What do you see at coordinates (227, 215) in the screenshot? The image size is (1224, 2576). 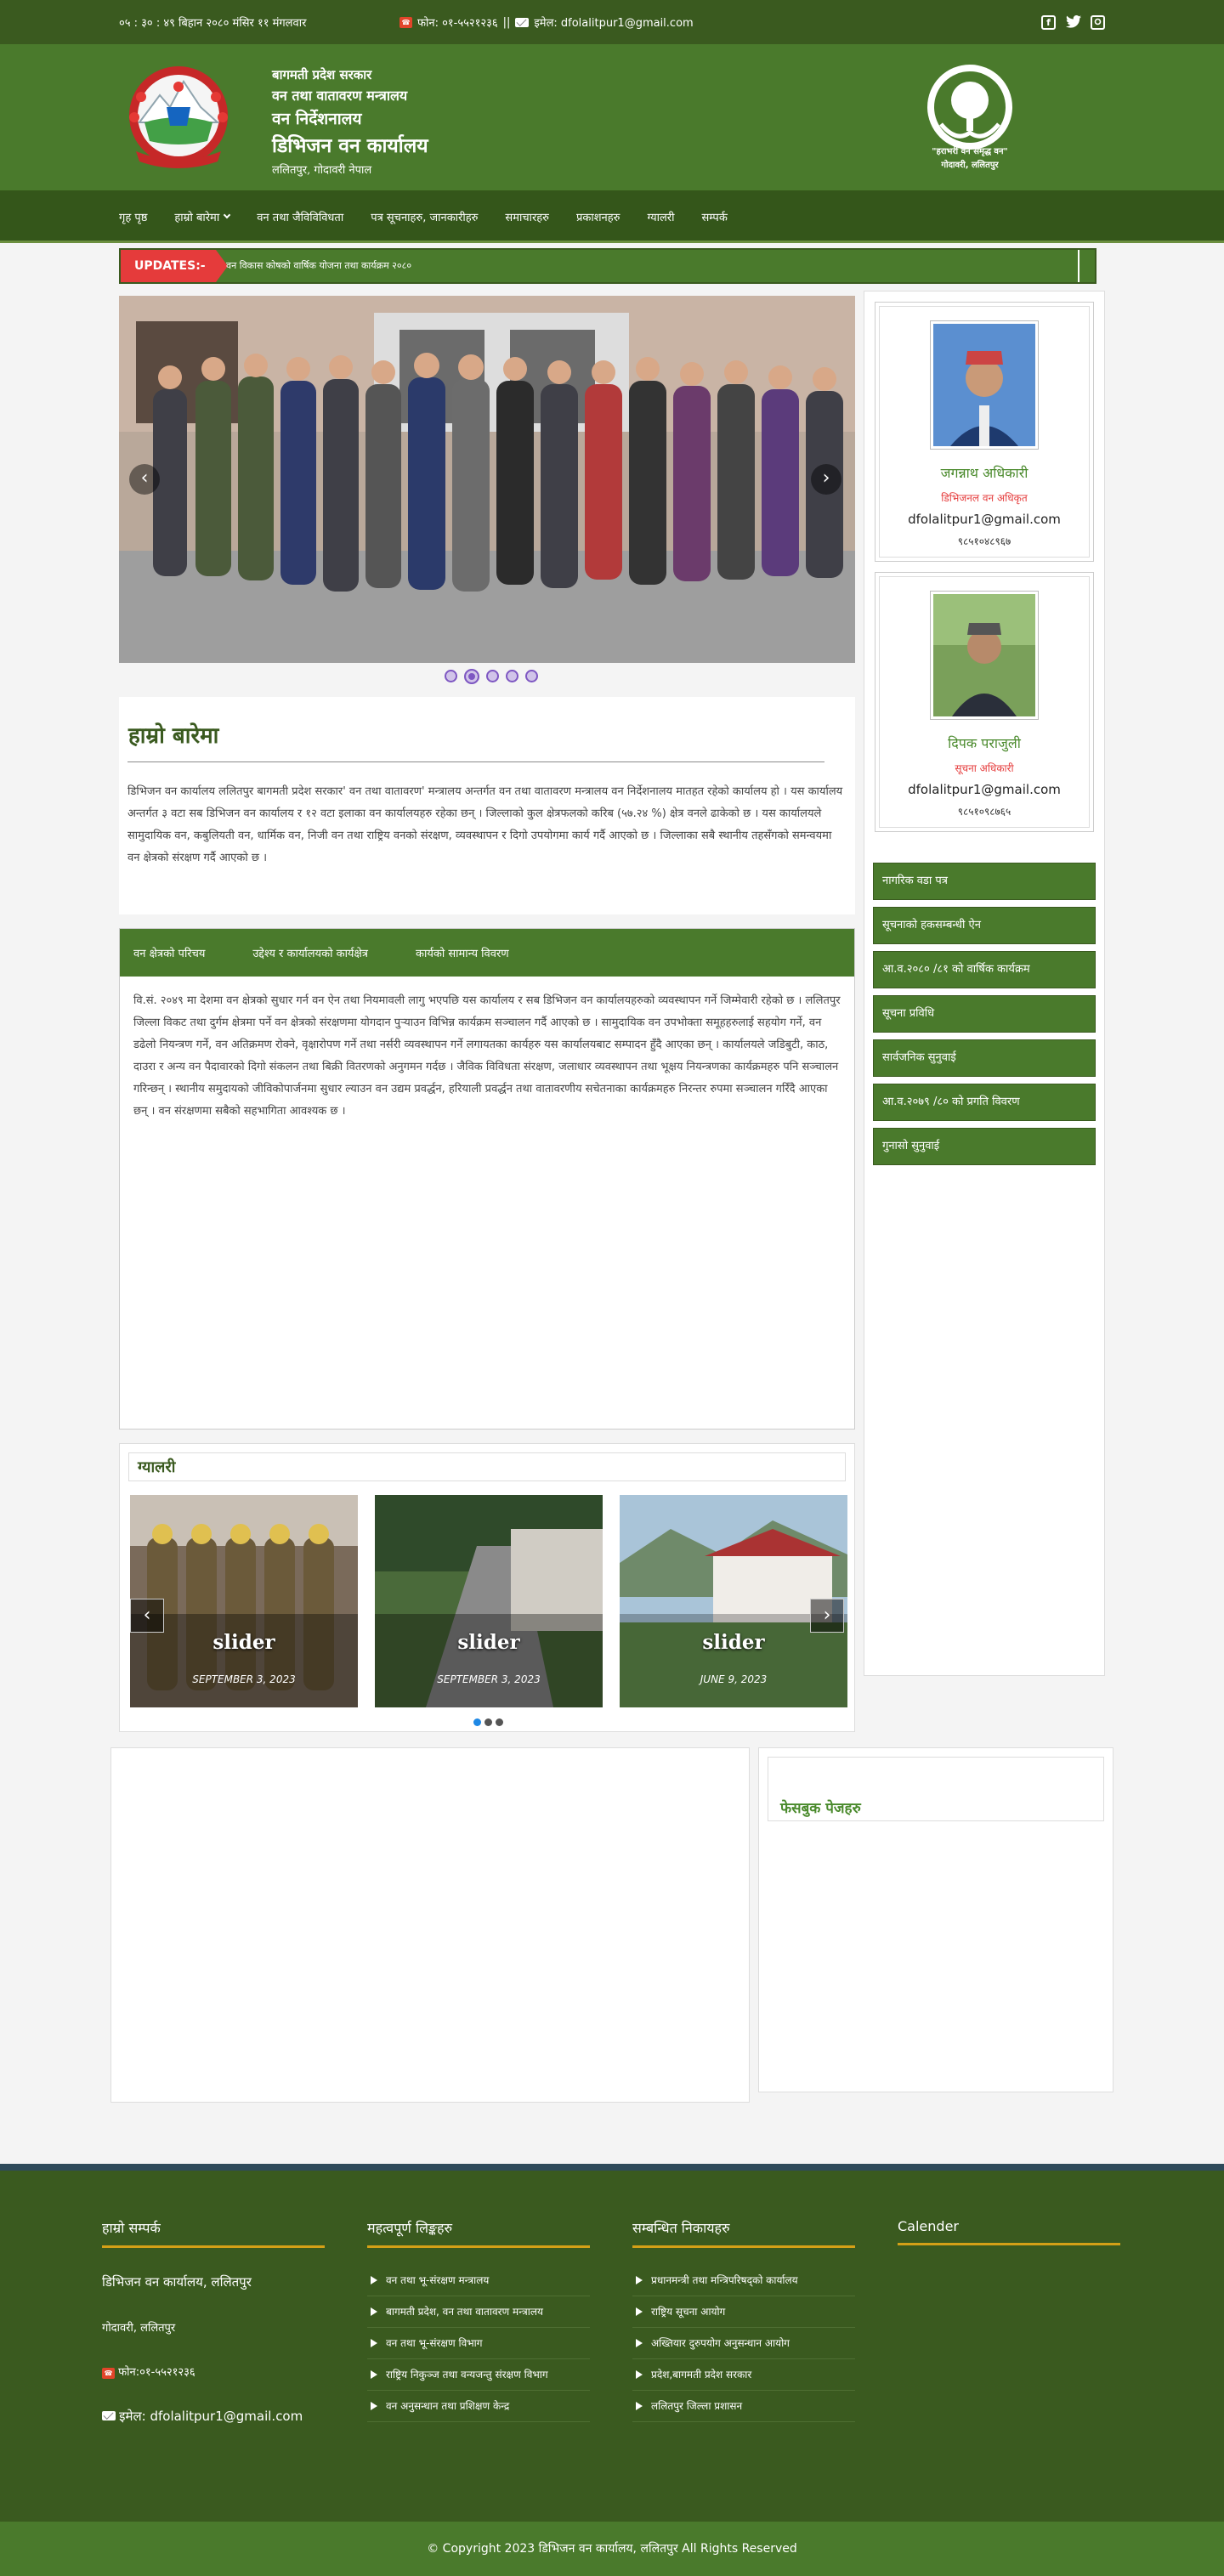 I see `chevron-down-icon` at bounding box center [227, 215].